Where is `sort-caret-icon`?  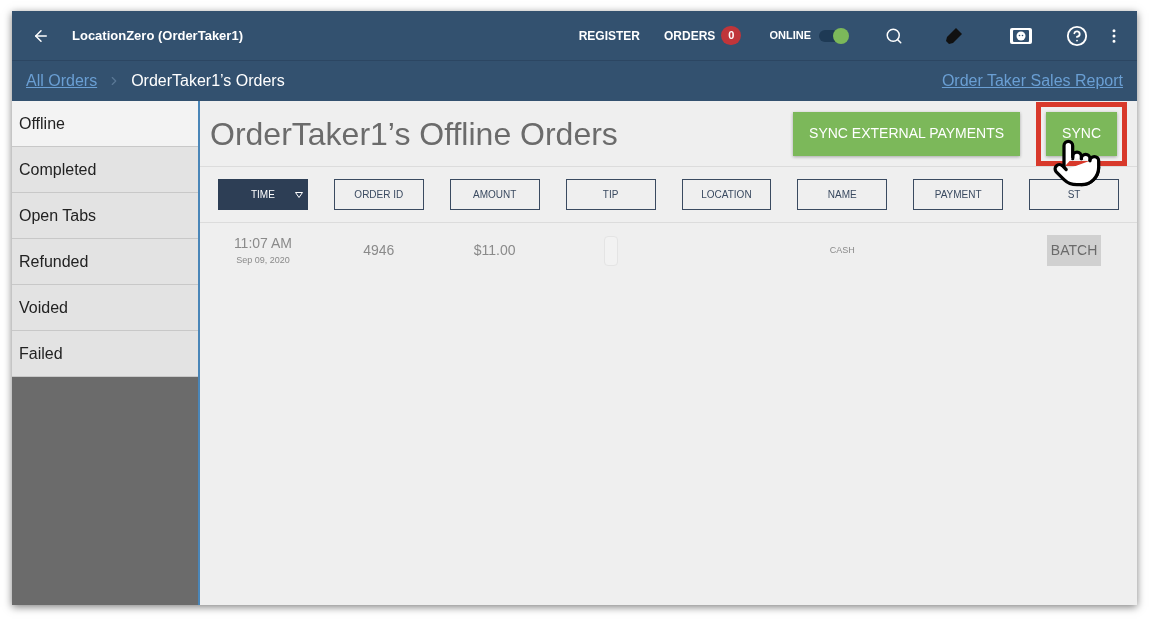 sort-caret-icon is located at coordinates (298, 194).